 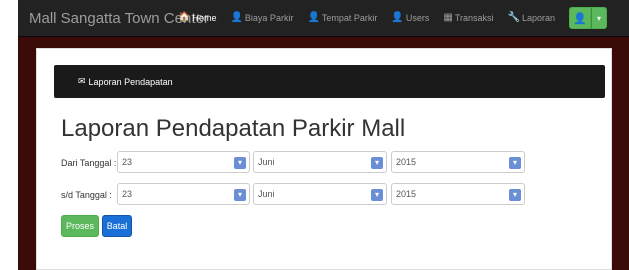 What do you see at coordinates (513, 17) in the screenshot?
I see `wrench-icon: 🔧` at bounding box center [513, 17].